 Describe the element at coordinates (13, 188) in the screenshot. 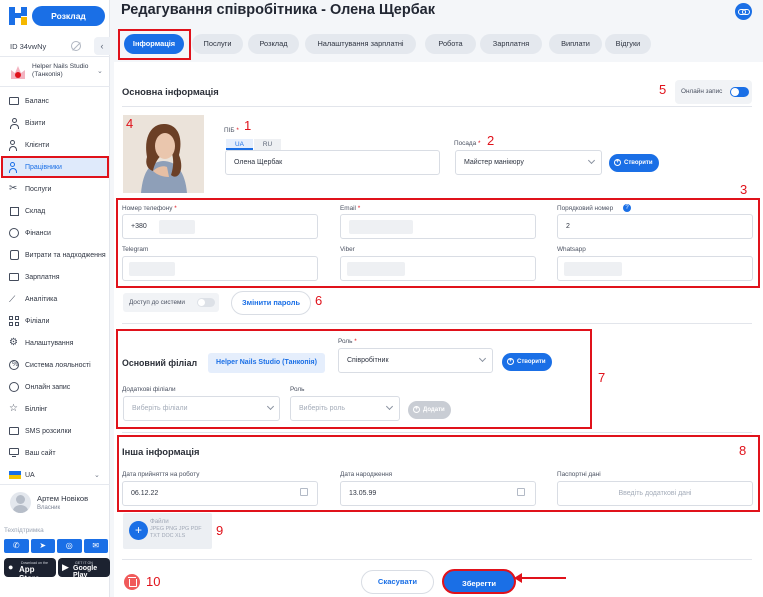

I see `scissors-icon: ✂` at that location.